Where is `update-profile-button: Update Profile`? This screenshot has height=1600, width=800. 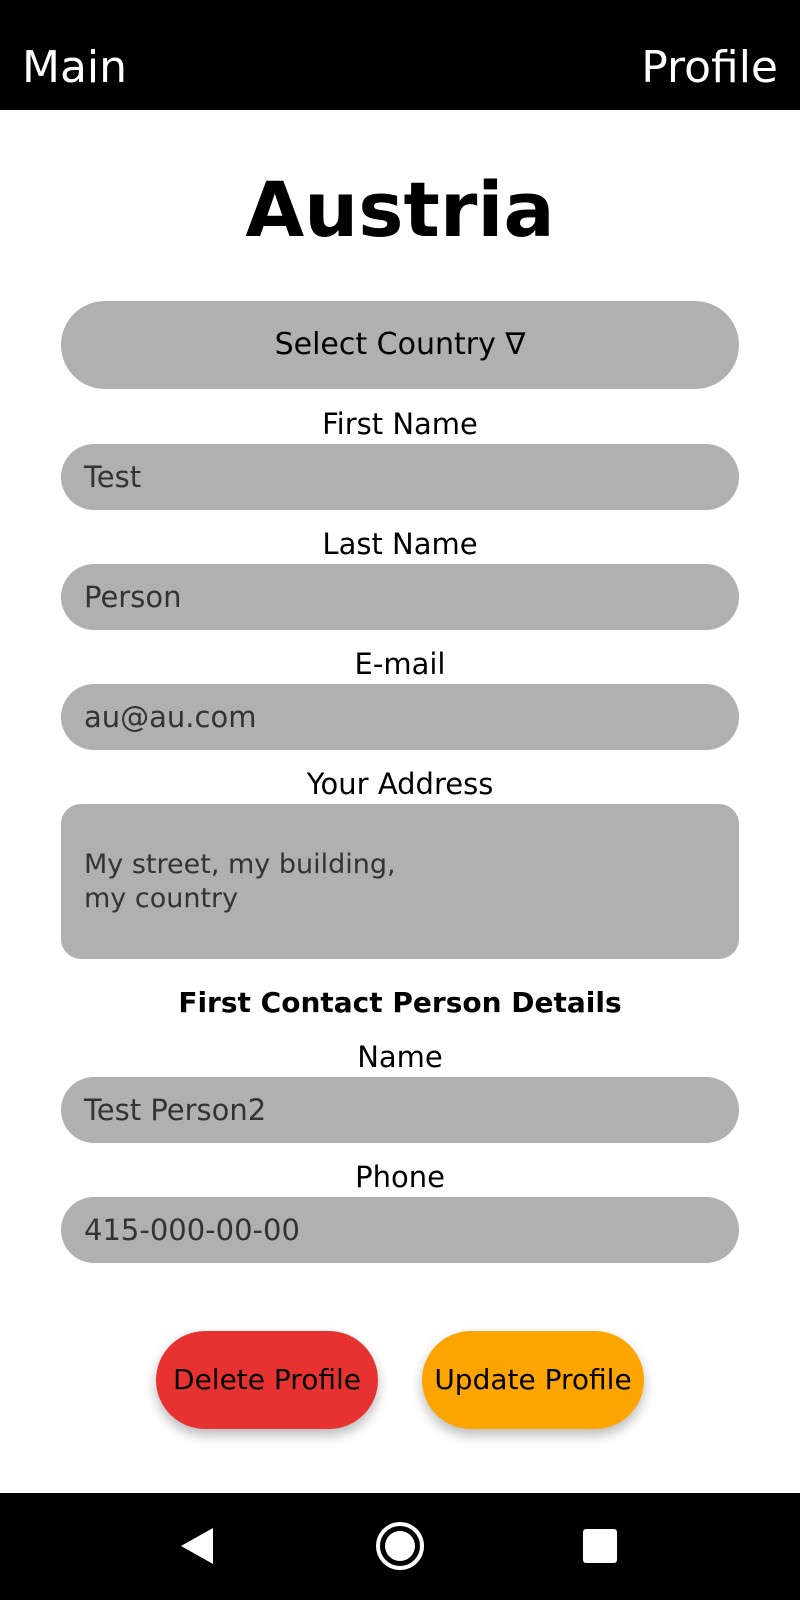
update-profile-button: Update Profile is located at coordinates (533, 1380).